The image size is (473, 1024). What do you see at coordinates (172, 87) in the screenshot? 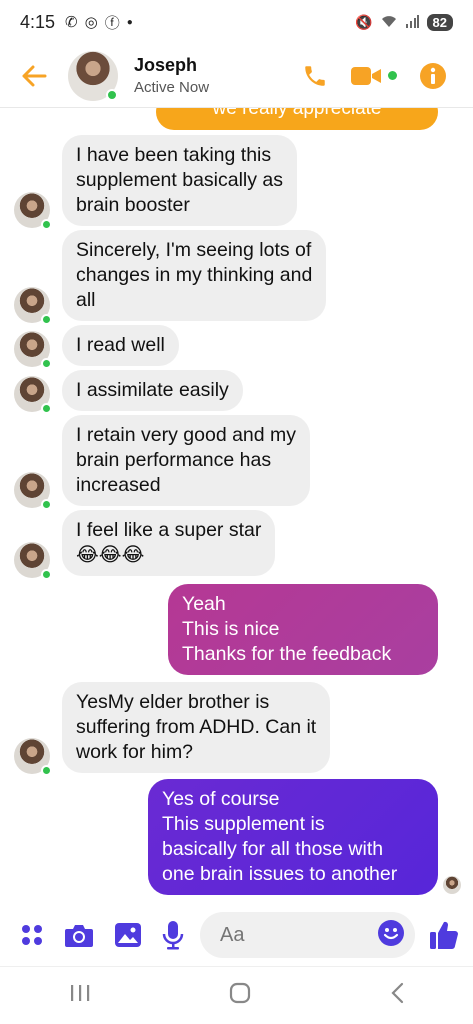
I see `contact-status: Active Now` at bounding box center [172, 87].